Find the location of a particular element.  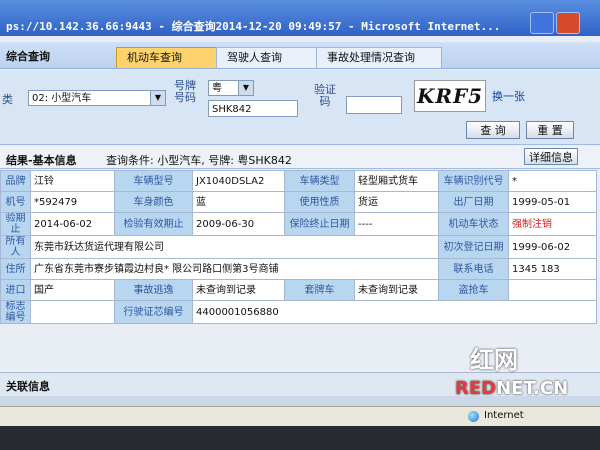

home-label: 综合查询 is located at coordinates (28, 56).